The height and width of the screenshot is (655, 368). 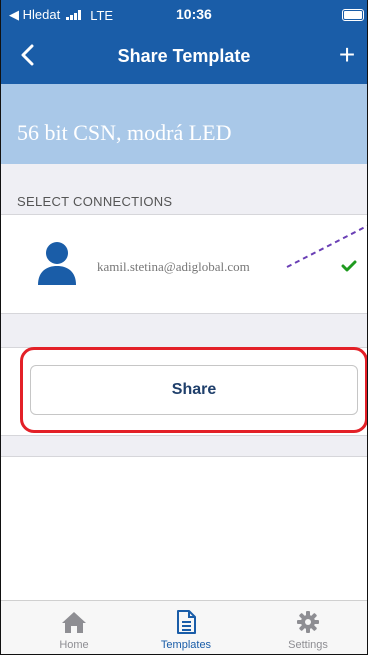 What do you see at coordinates (74, 622) in the screenshot?
I see `home-icon` at bounding box center [74, 622].